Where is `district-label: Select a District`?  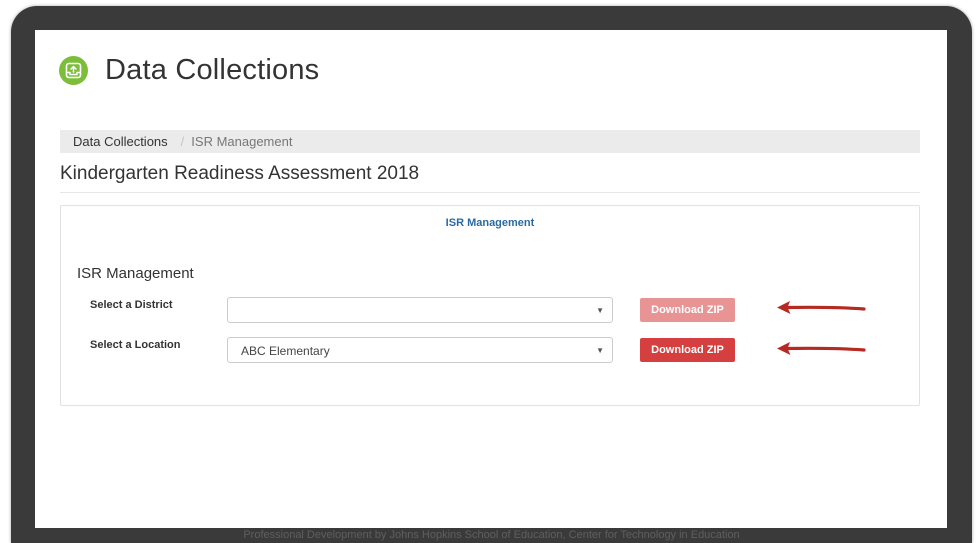 district-label: Select a District is located at coordinates (131, 305).